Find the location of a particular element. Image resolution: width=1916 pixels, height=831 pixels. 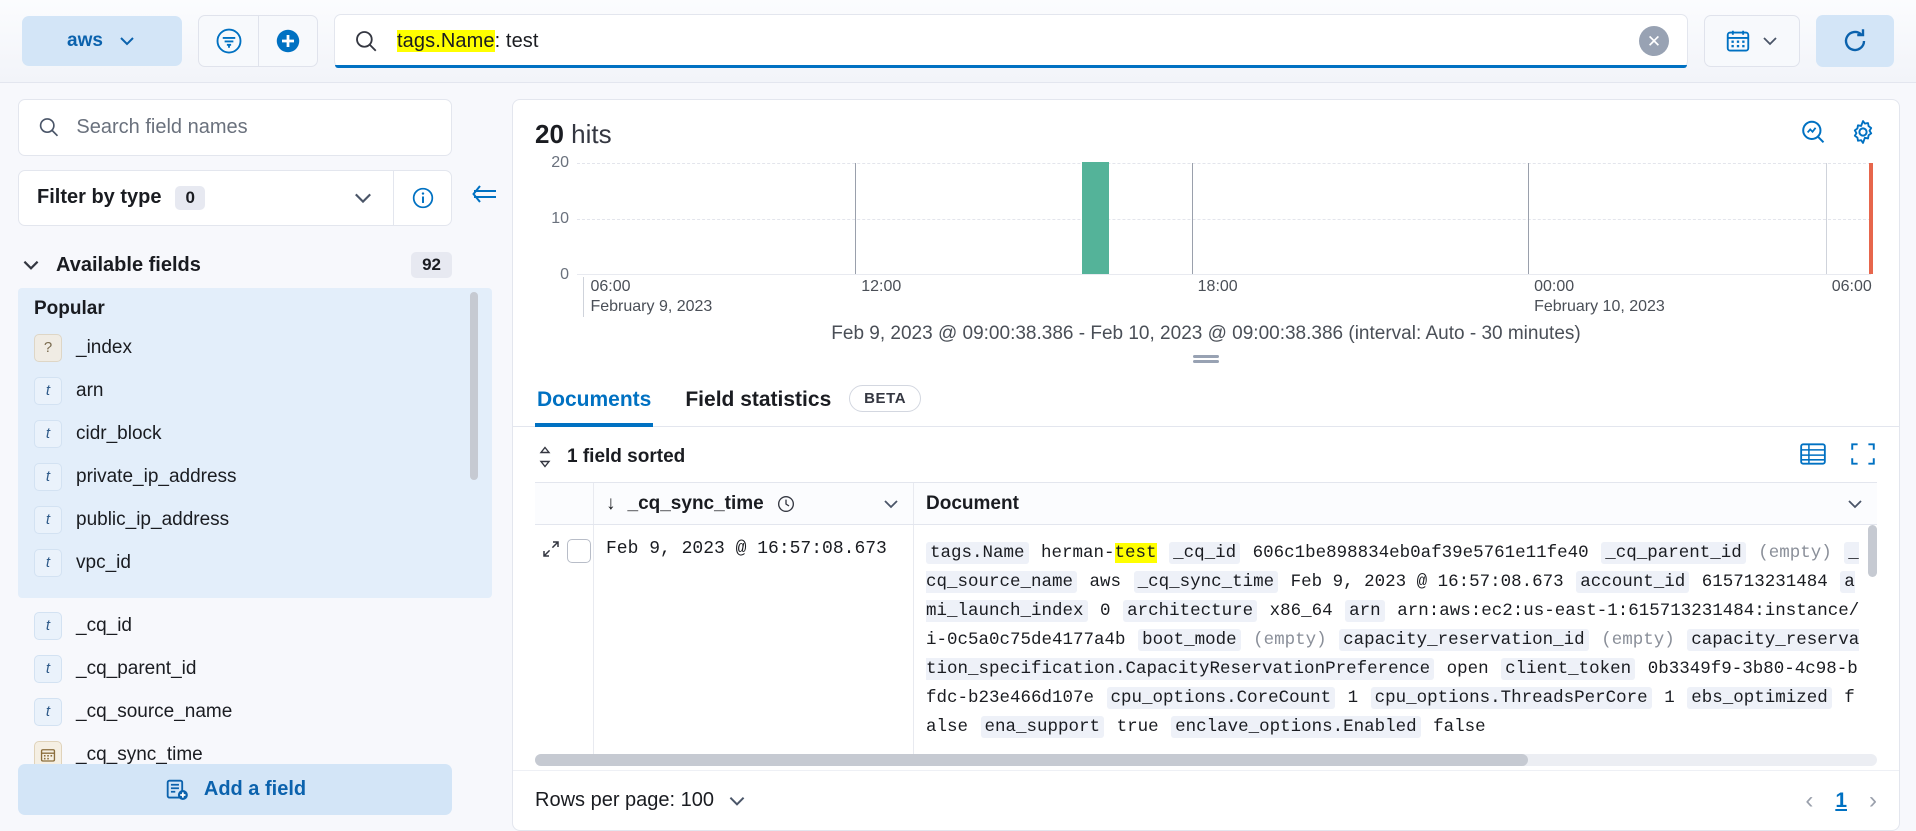

field-item: t cidr_block is located at coordinates (255, 433).